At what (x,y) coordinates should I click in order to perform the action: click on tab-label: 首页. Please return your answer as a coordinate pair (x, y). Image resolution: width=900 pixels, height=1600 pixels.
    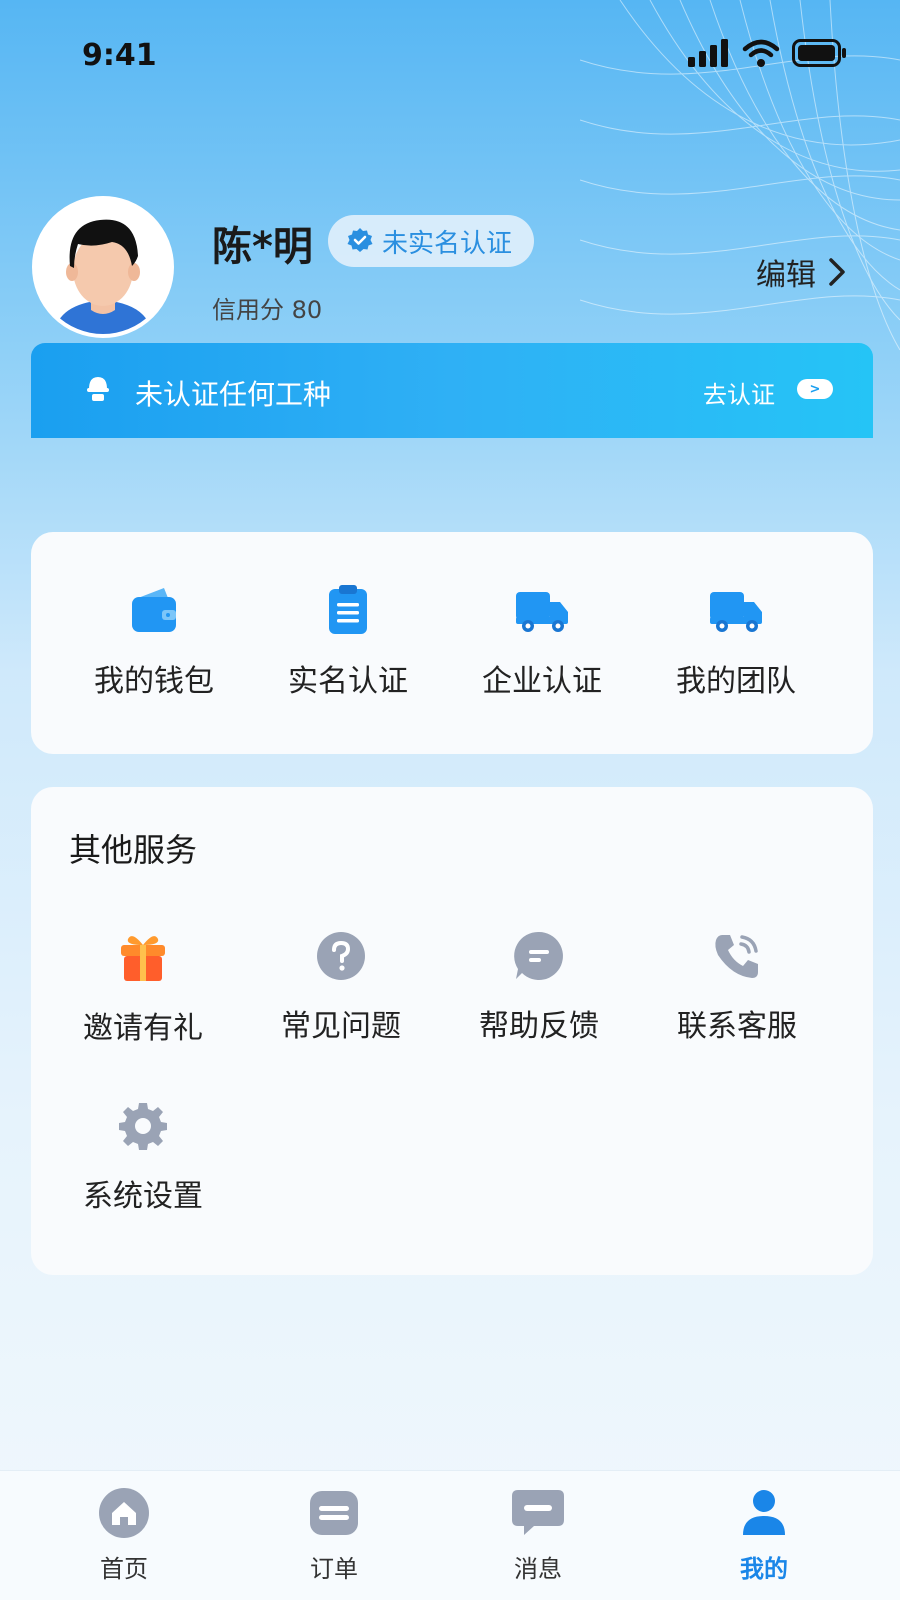
    Looking at the image, I should click on (124, 1569).